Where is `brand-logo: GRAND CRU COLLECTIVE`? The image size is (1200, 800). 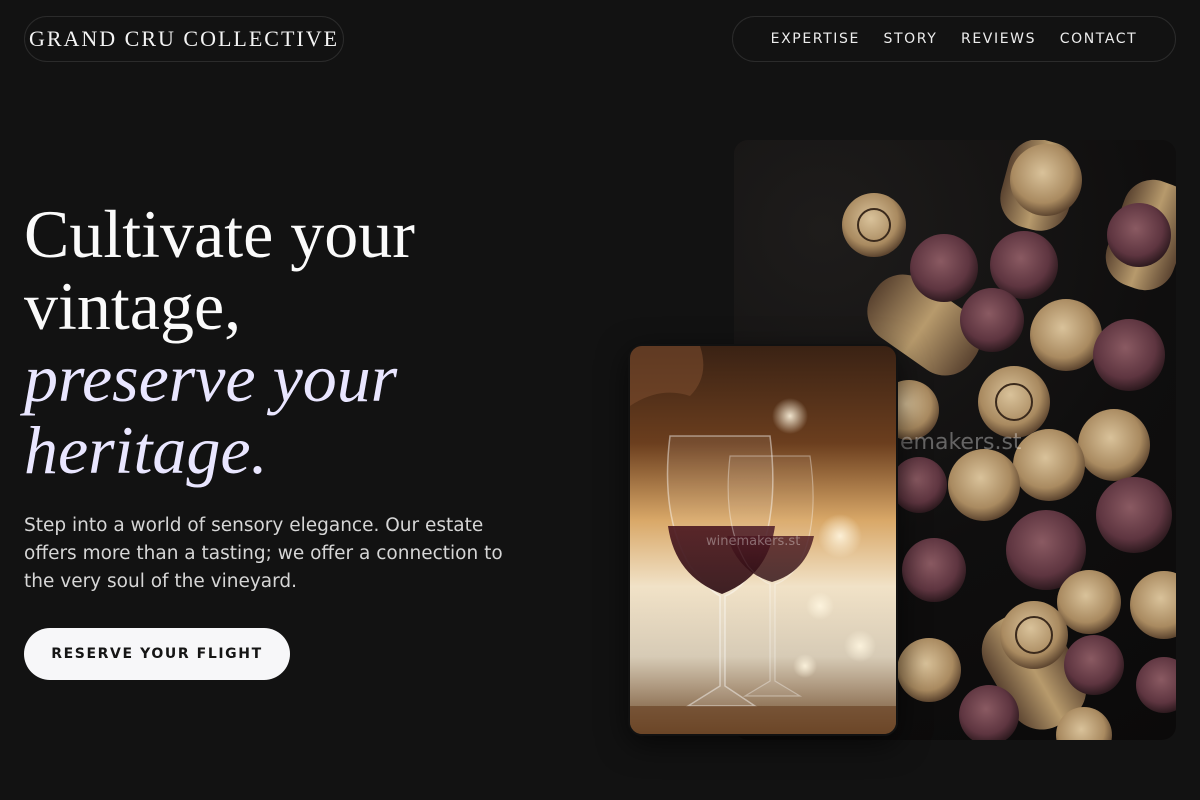
brand-logo: GRAND CRU COLLECTIVE is located at coordinates (184, 39).